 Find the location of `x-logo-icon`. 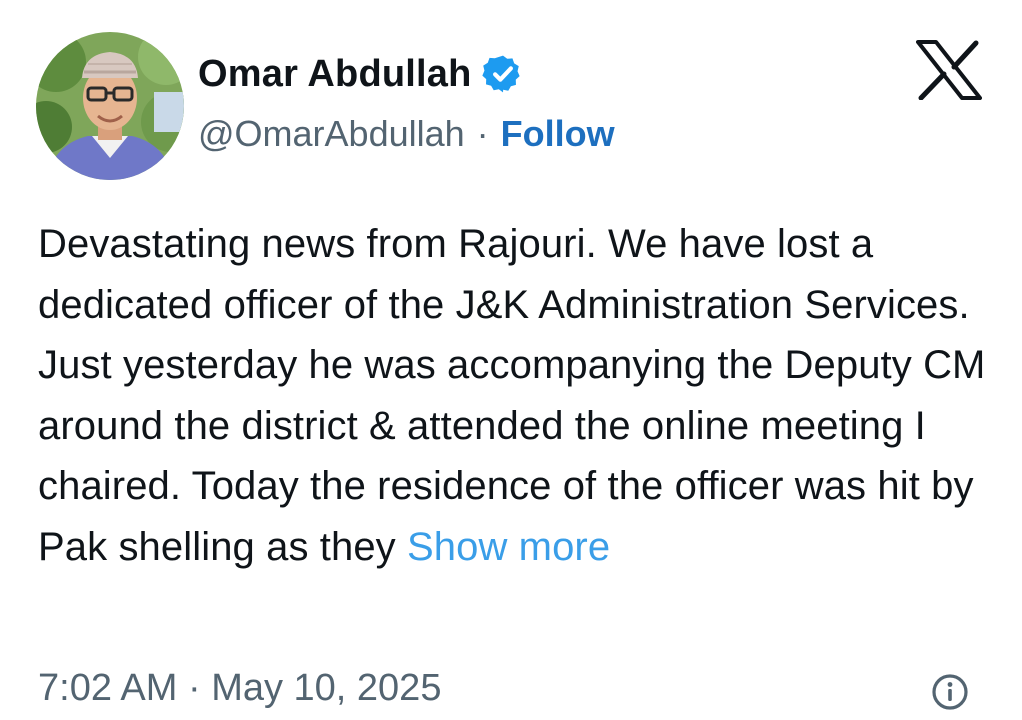

x-logo-icon is located at coordinates (949, 70).